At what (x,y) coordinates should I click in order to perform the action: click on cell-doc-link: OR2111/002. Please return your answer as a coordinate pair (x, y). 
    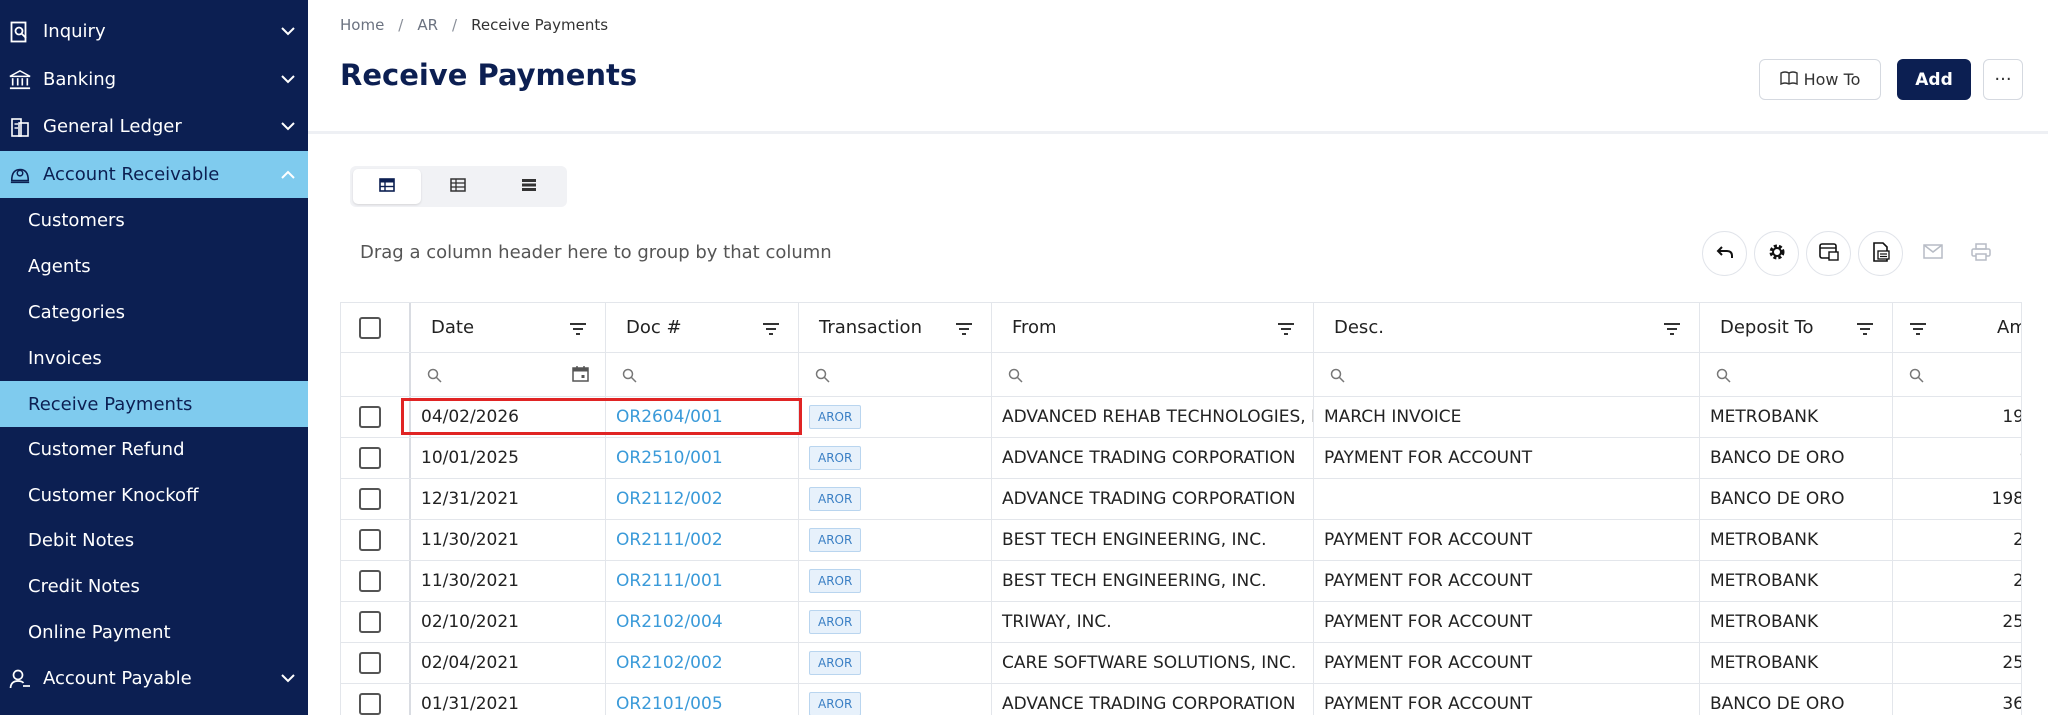
    Looking at the image, I should click on (702, 540).